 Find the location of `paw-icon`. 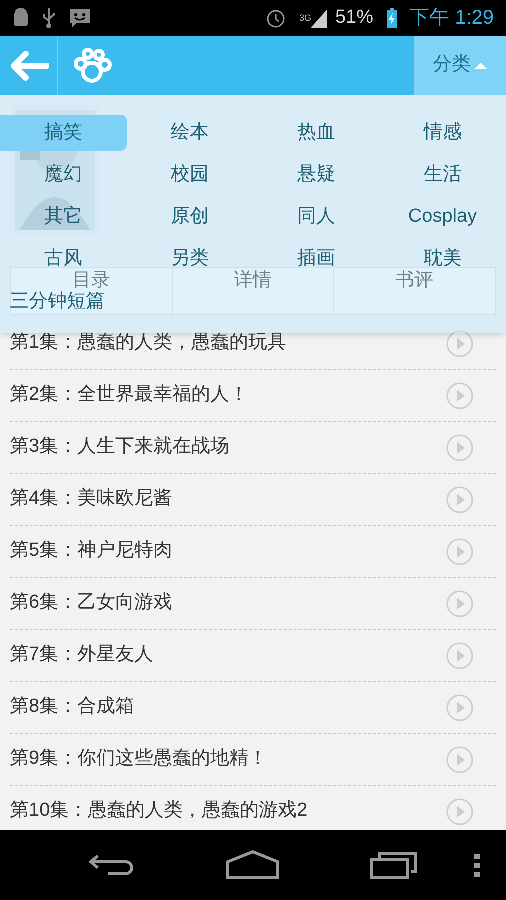

paw-icon is located at coordinates (92, 66).